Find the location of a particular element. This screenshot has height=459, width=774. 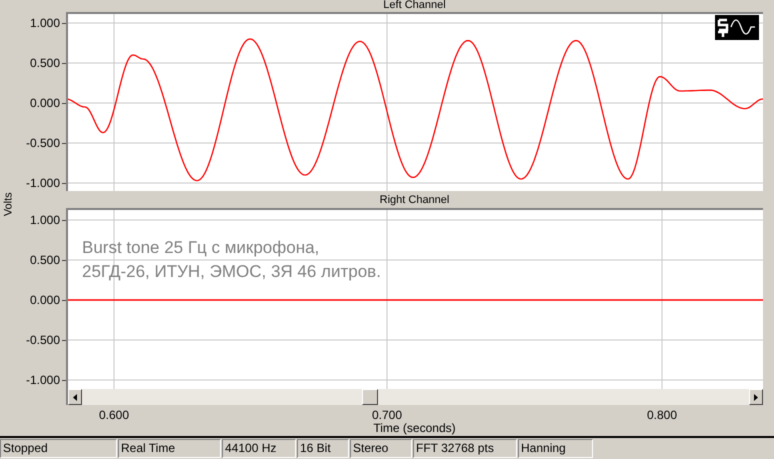

x-tick-label: 0.700 is located at coordinates (387, 415).